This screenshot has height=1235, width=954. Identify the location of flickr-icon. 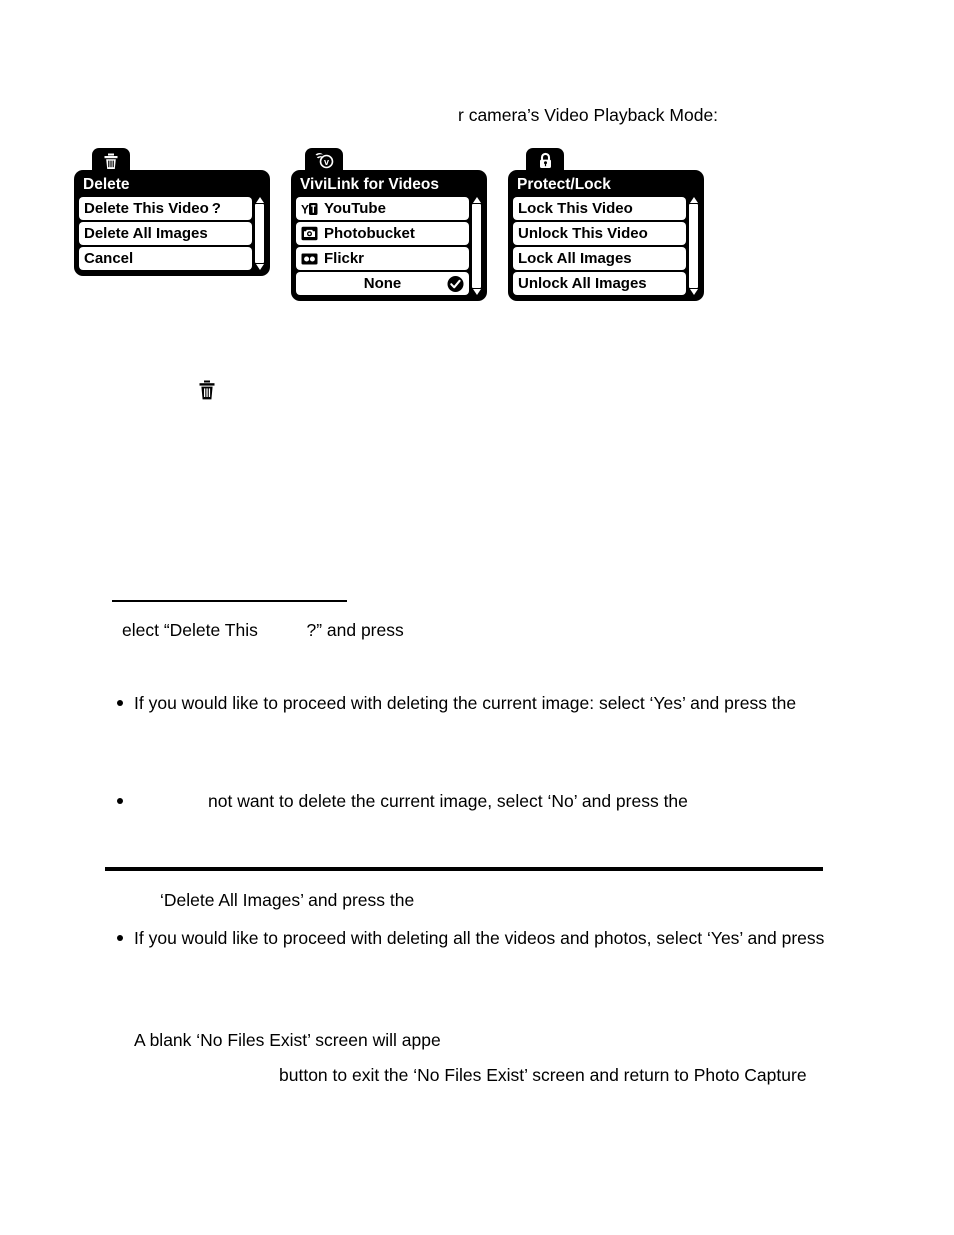
(309, 258).